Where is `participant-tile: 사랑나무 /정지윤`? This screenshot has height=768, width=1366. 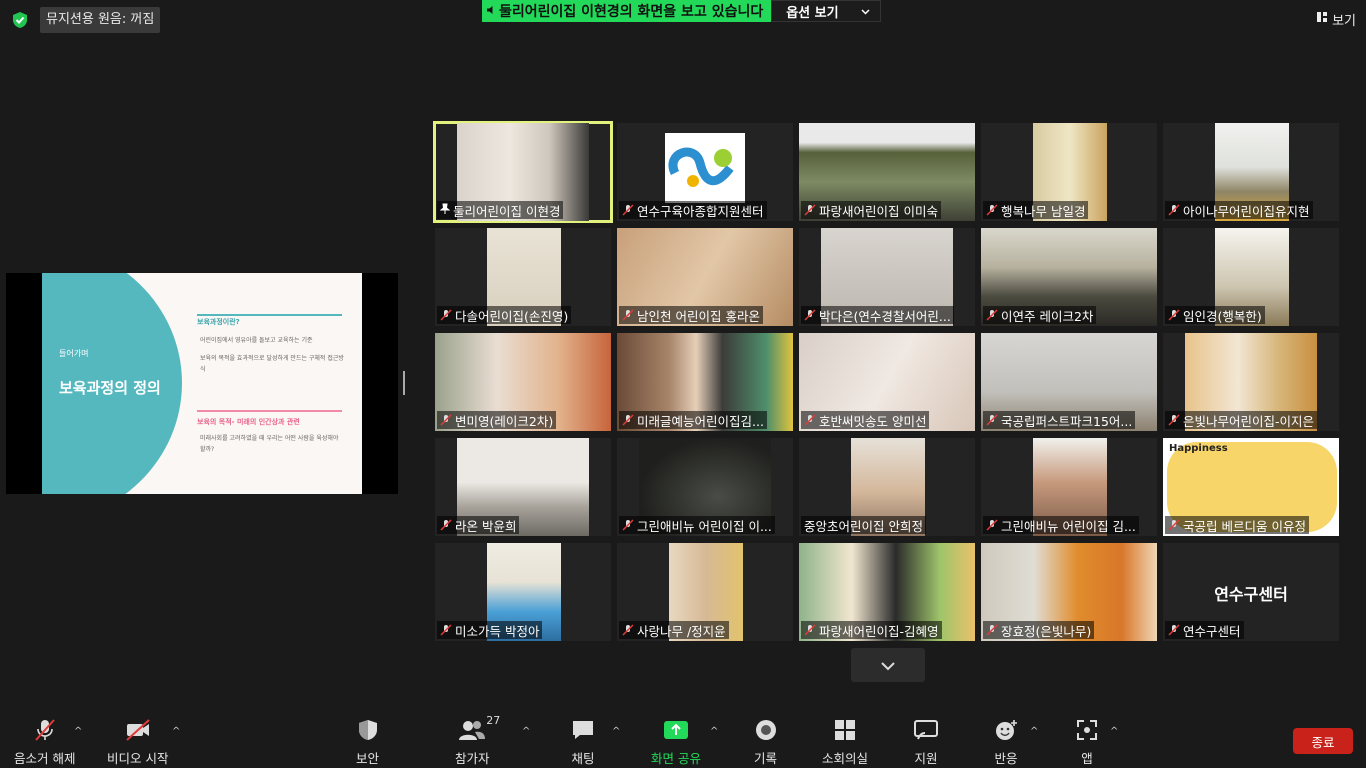 participant-tile: 사랑나무 /정지윤 is located at coordinates (705, 592).